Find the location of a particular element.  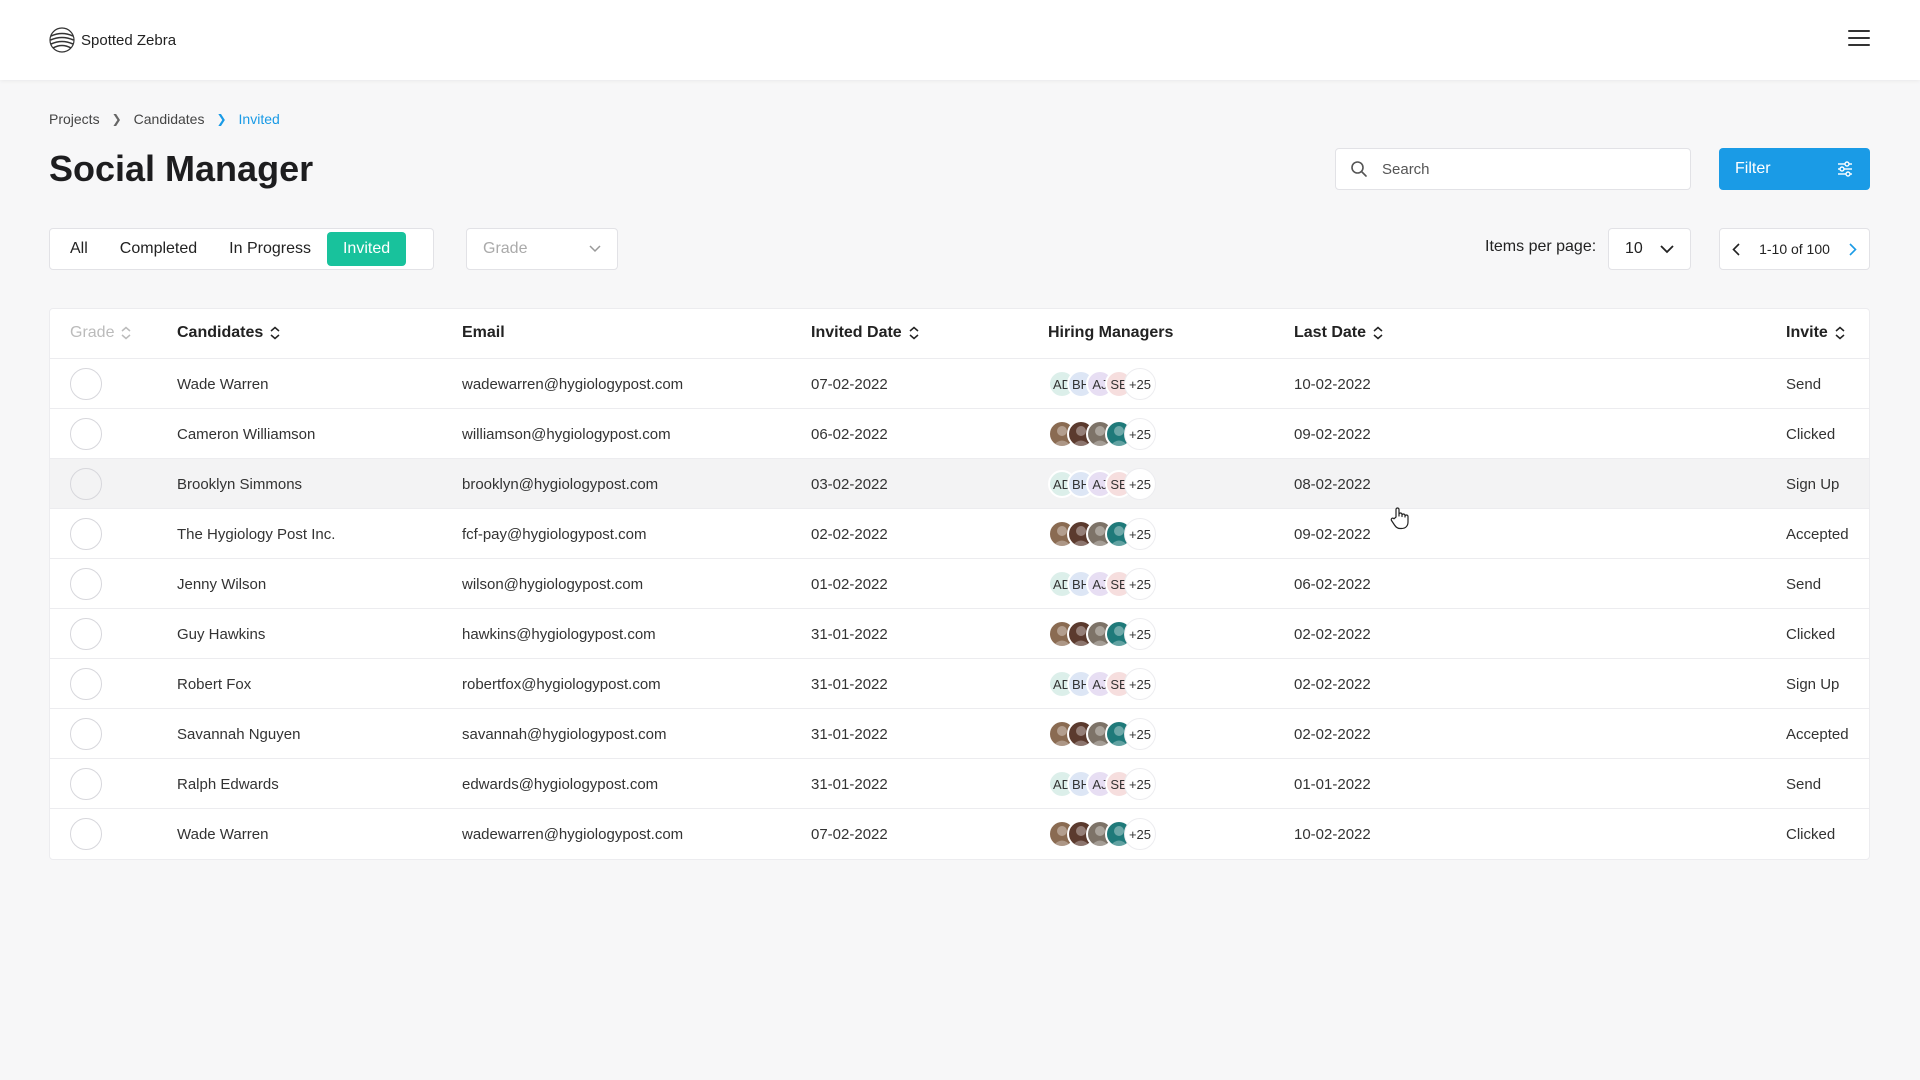

search-input is located at coordinates (1522, 169).